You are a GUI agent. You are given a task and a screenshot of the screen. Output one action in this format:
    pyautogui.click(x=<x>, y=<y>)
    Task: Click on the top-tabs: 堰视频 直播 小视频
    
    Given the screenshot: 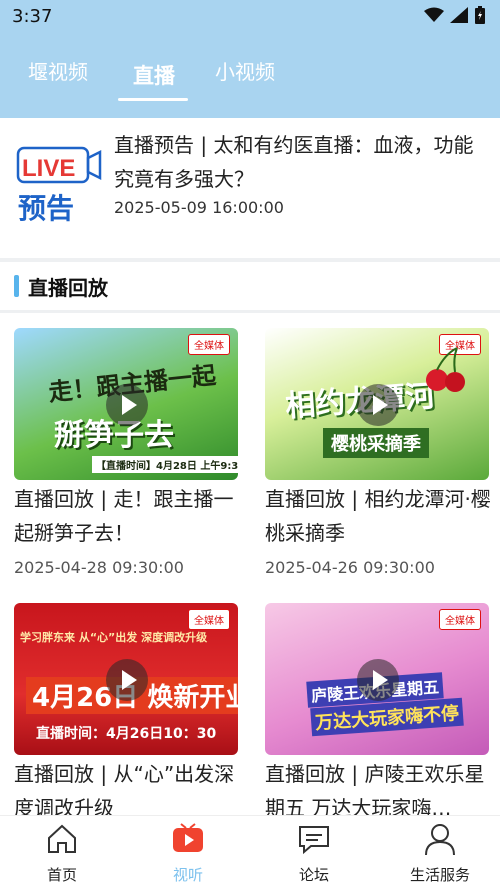 What is the action you would take?
    pyautogui.click(x=250, y=76)
    